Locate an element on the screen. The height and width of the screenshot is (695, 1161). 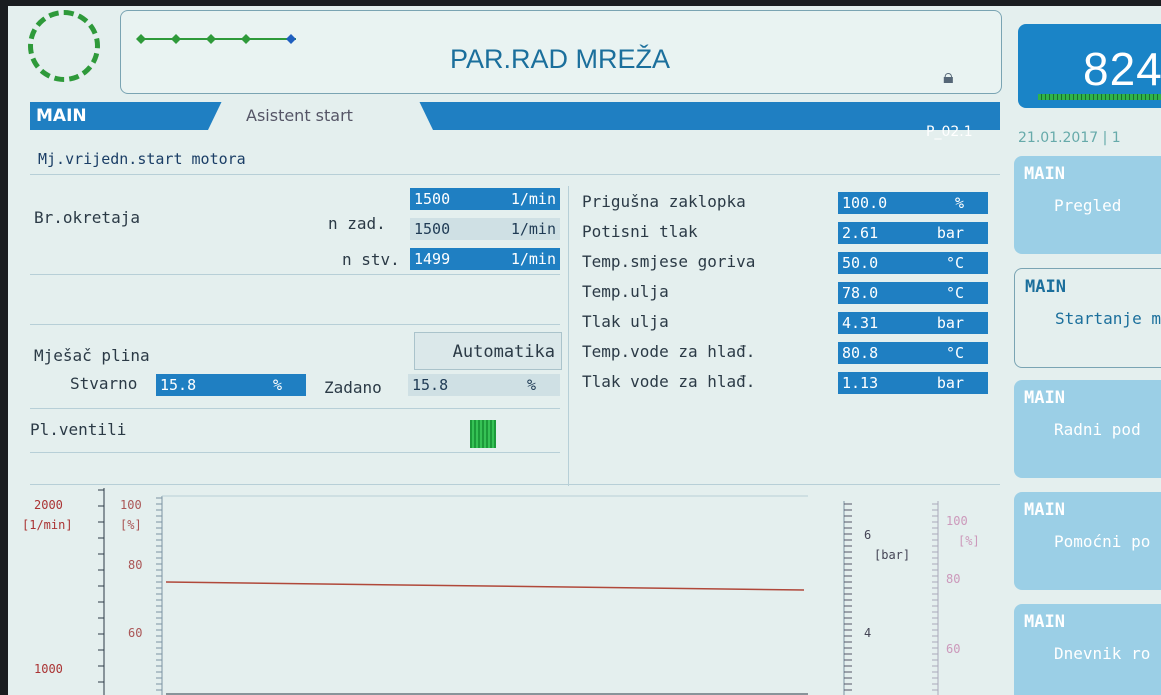
section-title: Mj.vrijedn.start motora is located at coordinates (142, 159).